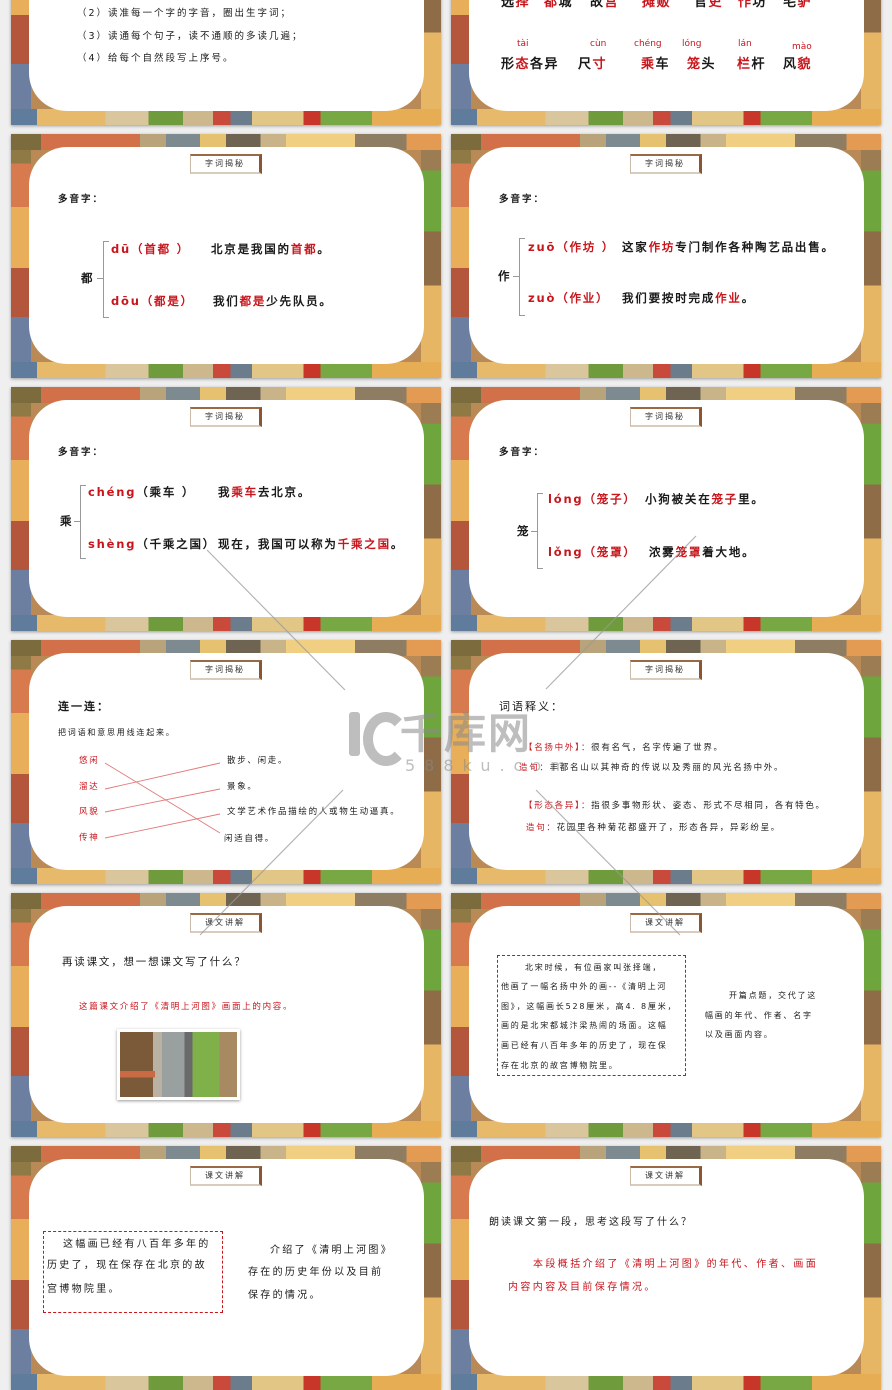 This screenshot has width=892, height=1390. Describe the element at coordinates (265, 492) in the screenshot. I see `example-sentence: 我乘车去北京。` at that location.